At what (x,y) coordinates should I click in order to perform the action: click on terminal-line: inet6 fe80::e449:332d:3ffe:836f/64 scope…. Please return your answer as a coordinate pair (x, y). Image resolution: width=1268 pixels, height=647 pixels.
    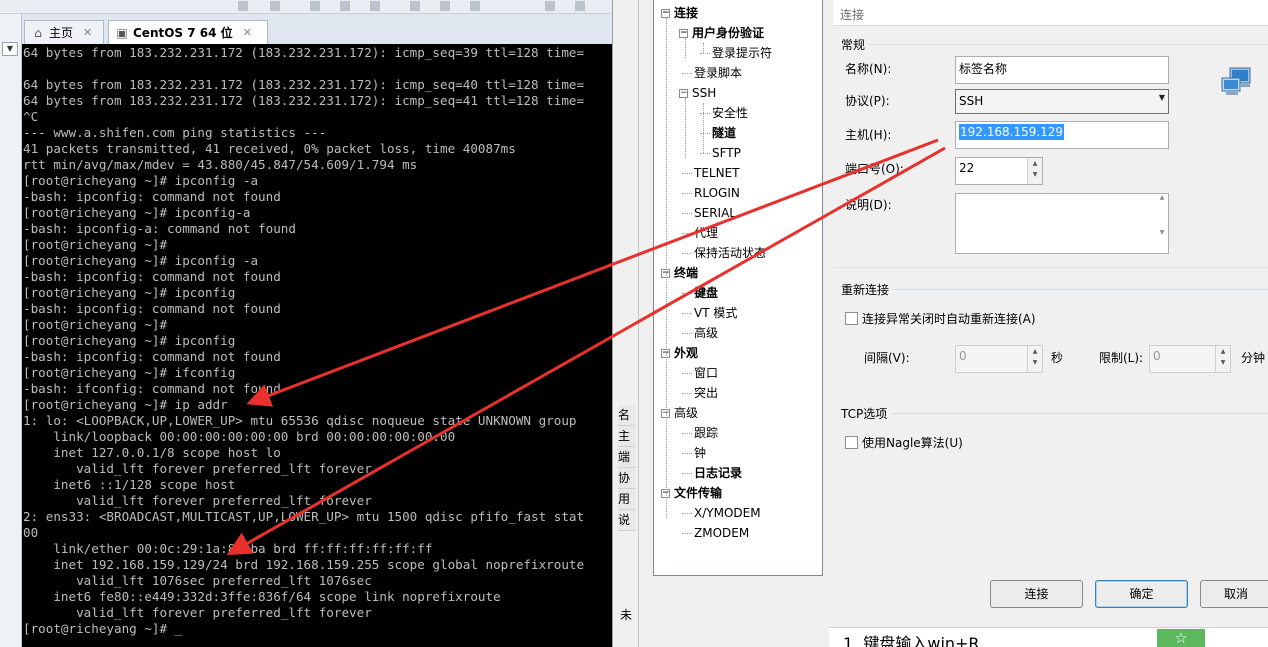
    Looking at the image, I should click on (262, 596).